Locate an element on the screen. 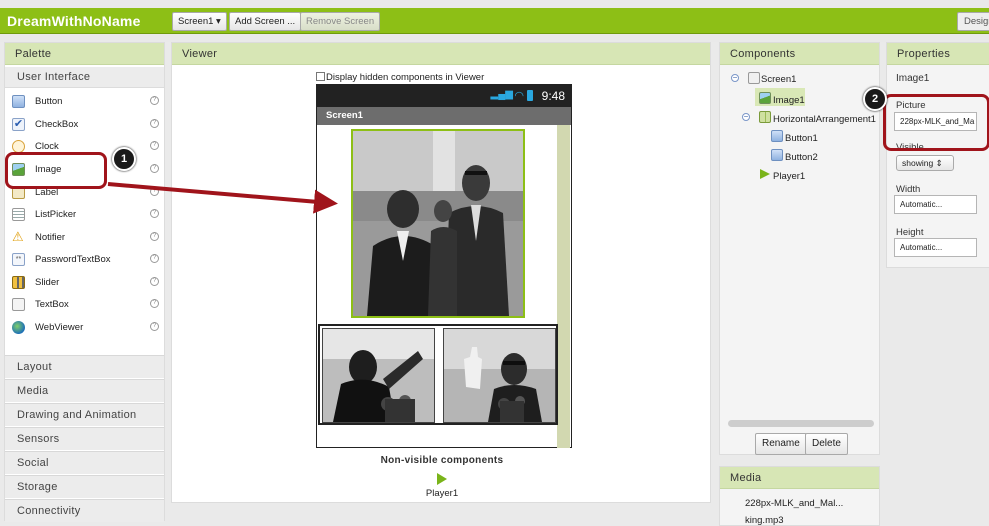  annotation-arrow is located at coordinates (222, 198).